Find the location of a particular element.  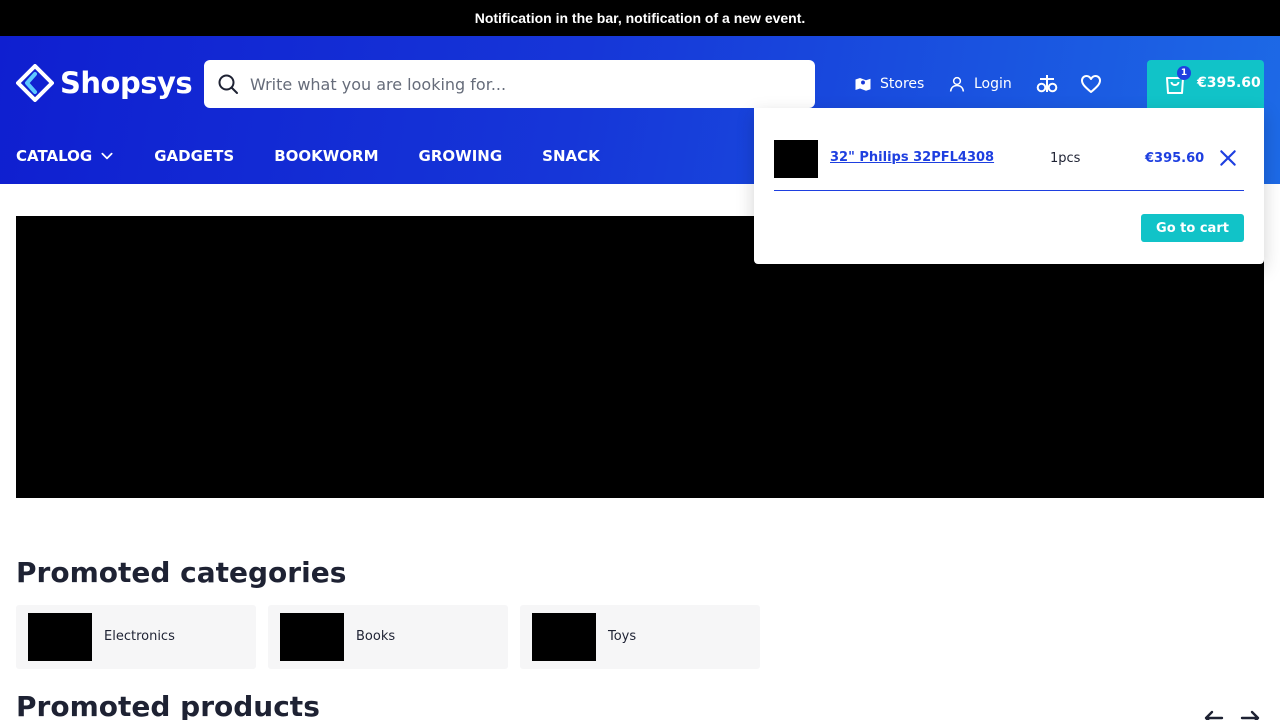

nav-item-catalog: CATALOG is located at coordinates (65, 156).